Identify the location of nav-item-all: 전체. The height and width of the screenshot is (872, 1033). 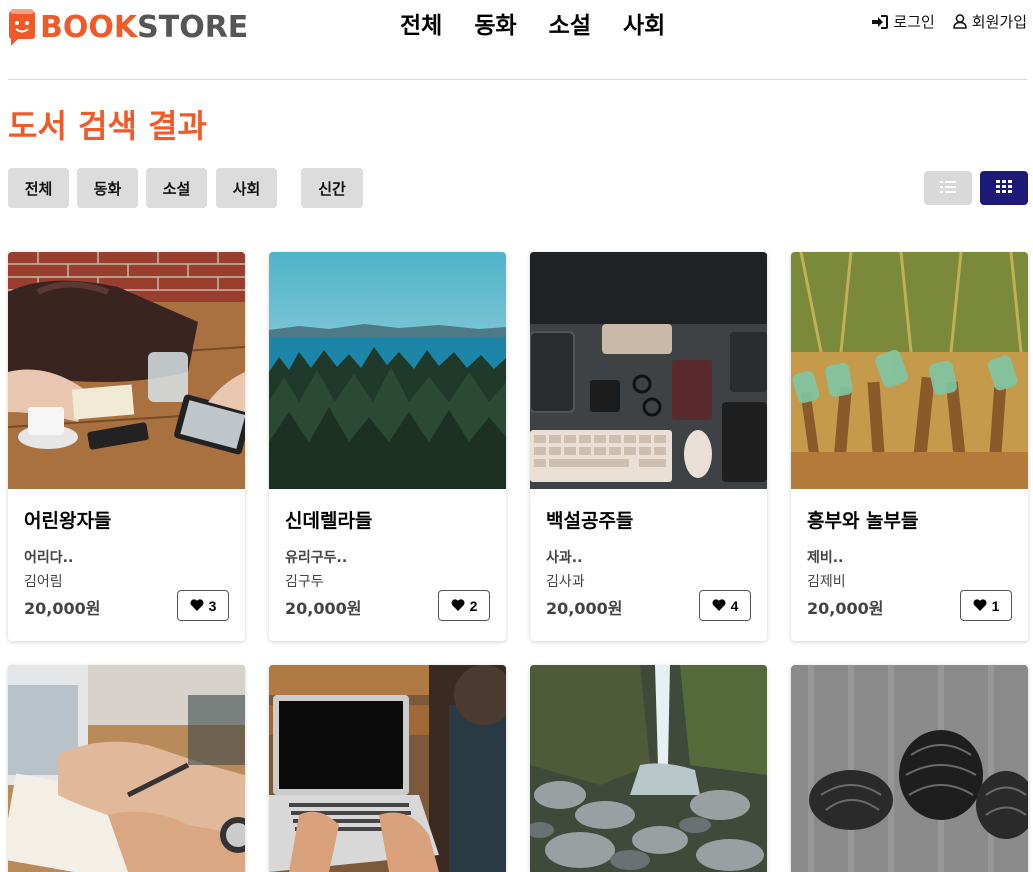
(421, 26).